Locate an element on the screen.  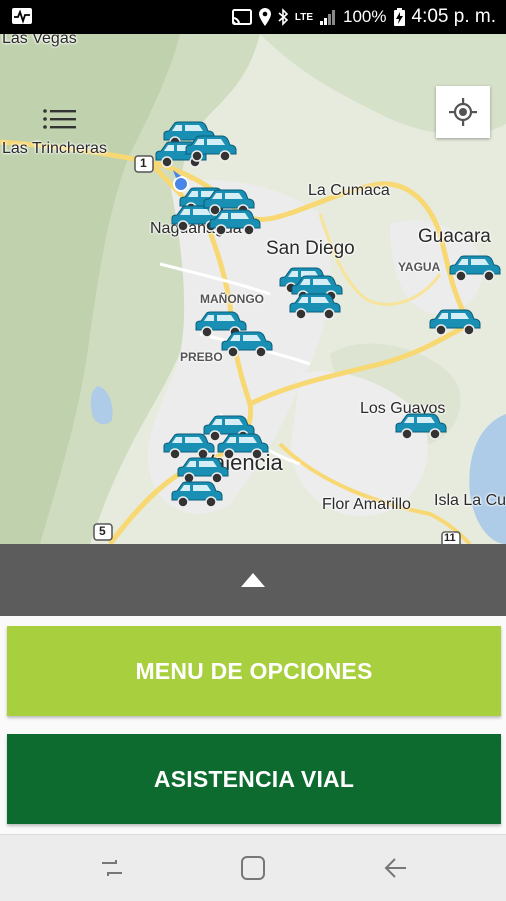
menu-button is located at coordinates (60, 119).